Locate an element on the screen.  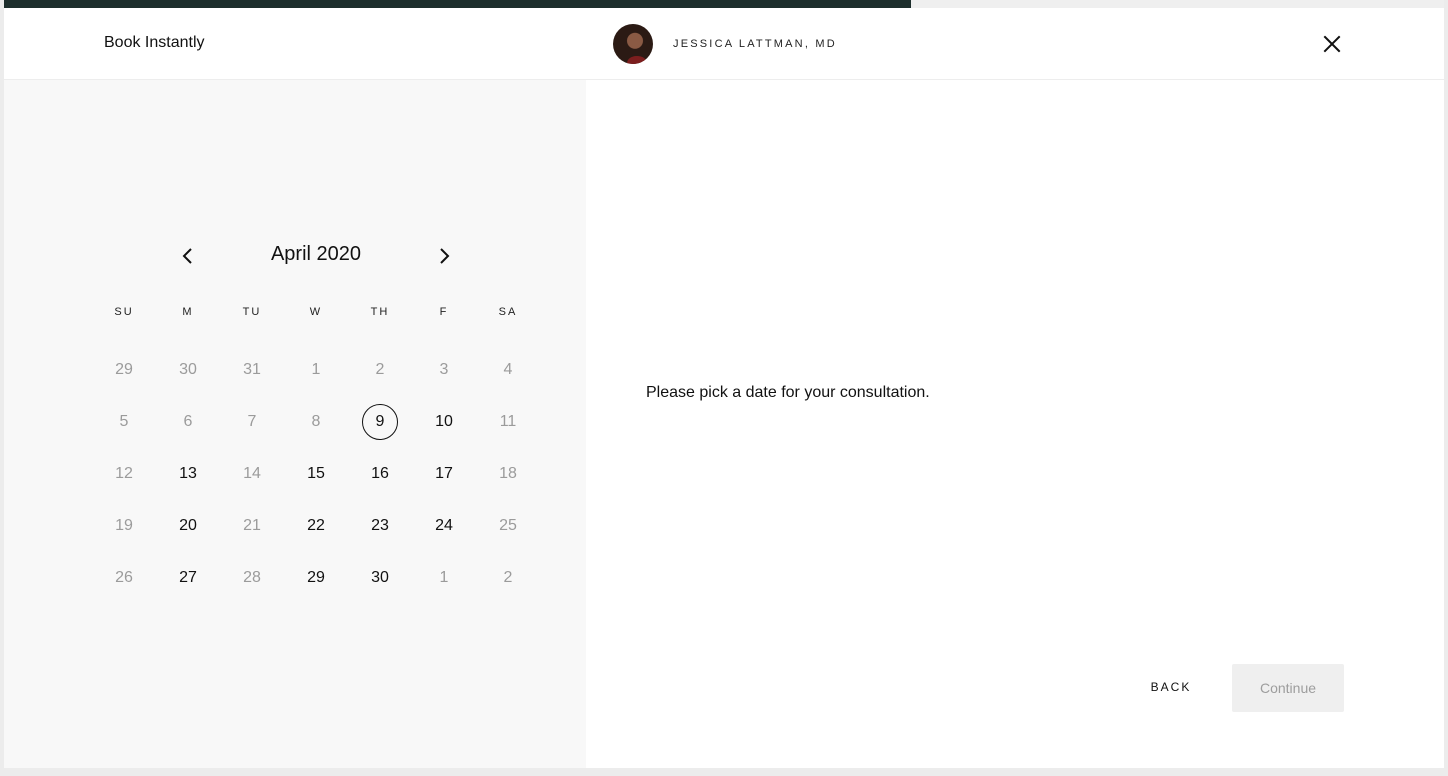
calendar-day-number: 13 is located at coordinates (188, 473).